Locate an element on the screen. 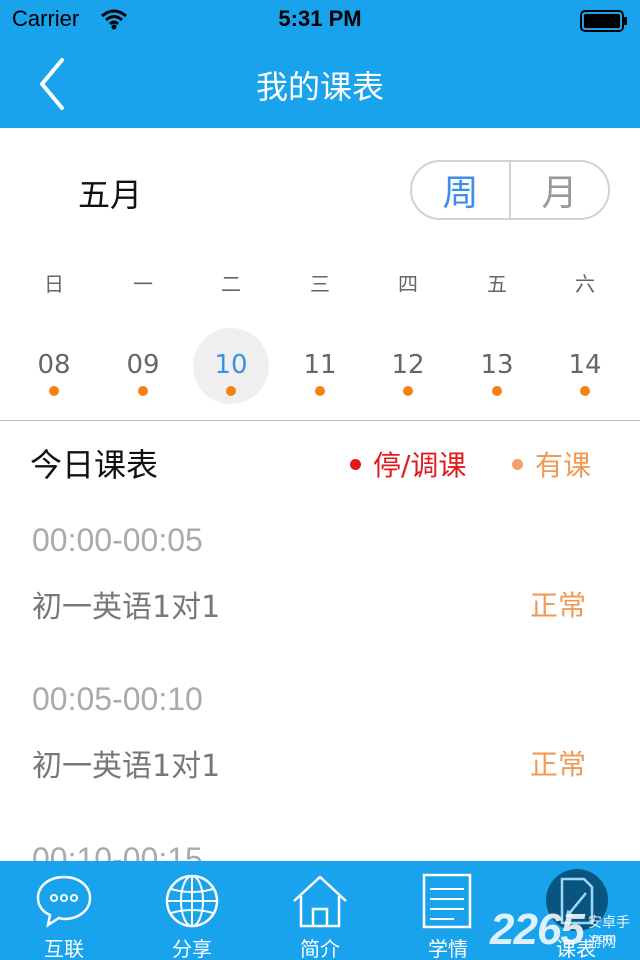  weekday-label: 四 is located at coordinates (408, 284).